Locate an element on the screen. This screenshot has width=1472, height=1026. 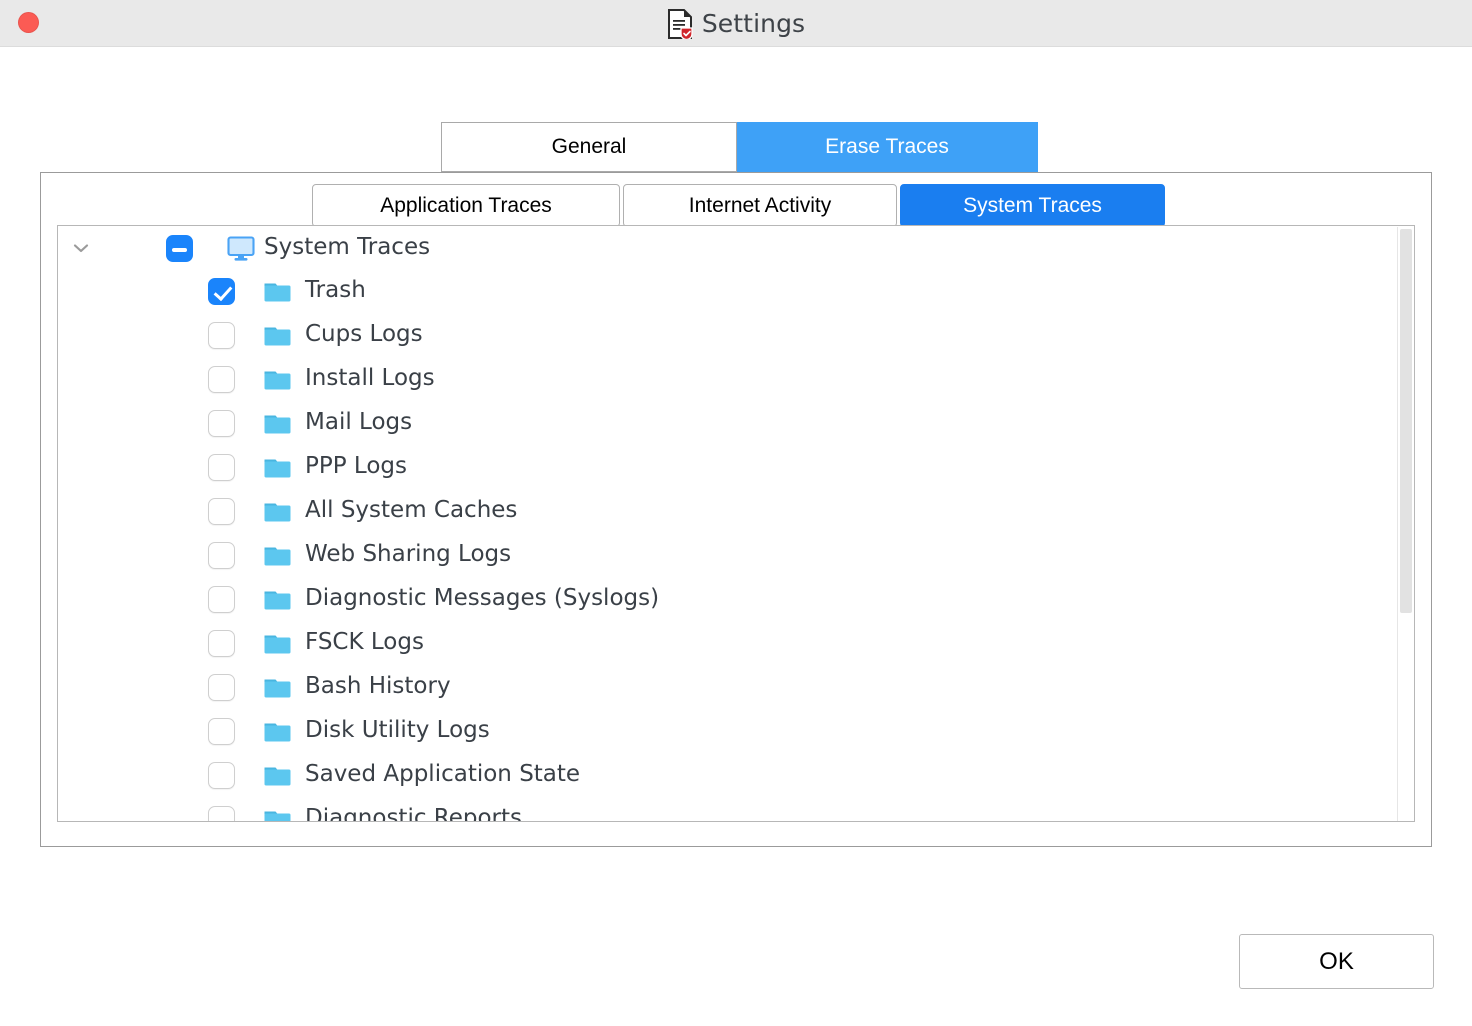
tree-row: Saved Application State is located at coordinates (728, 776).